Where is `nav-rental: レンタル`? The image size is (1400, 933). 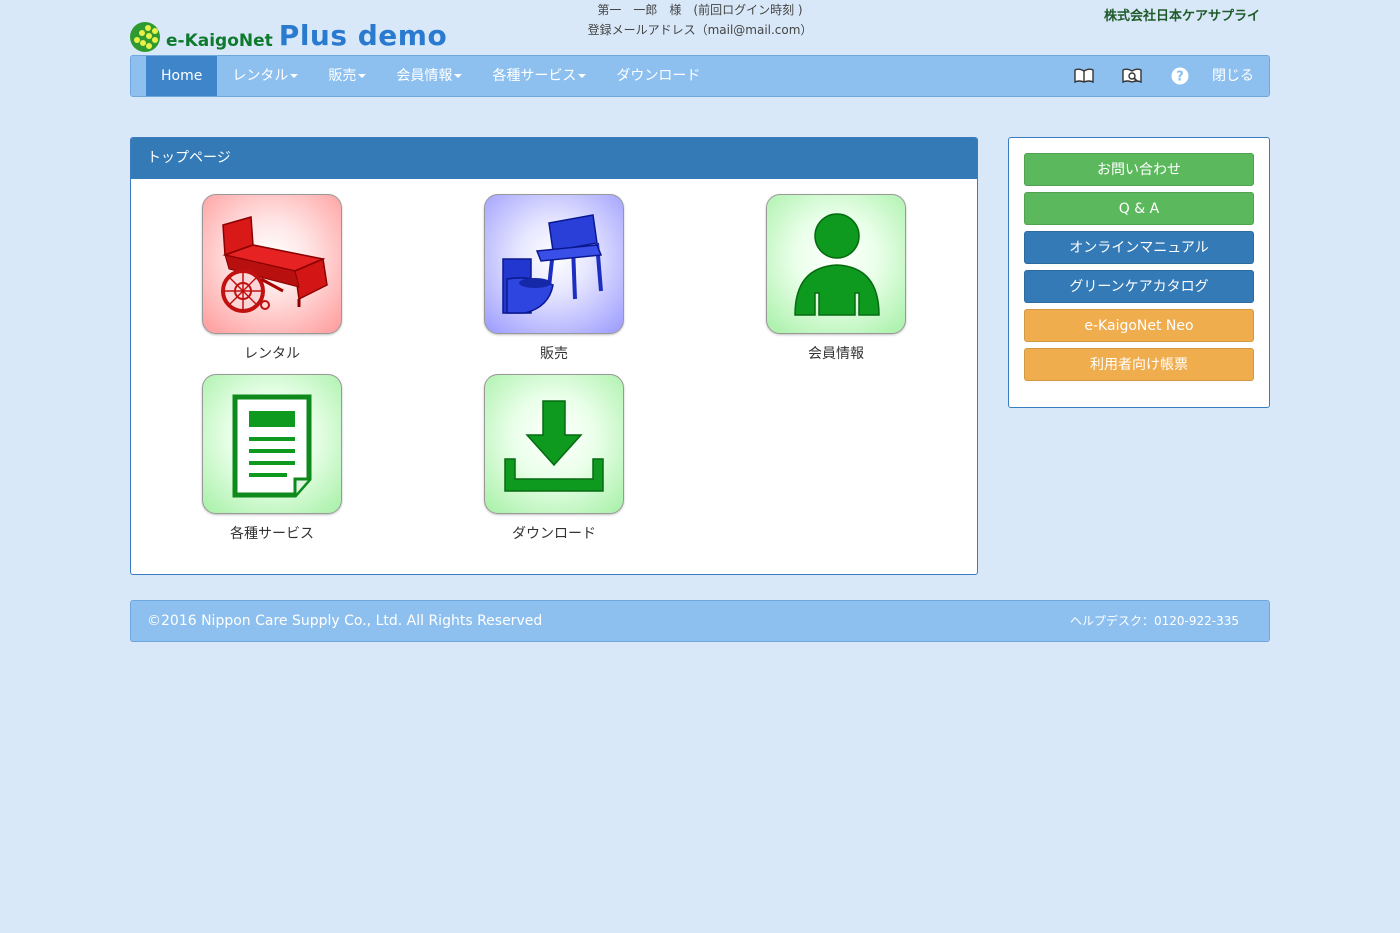 nav-rental: レンタル is located at coordinates (265, 76).